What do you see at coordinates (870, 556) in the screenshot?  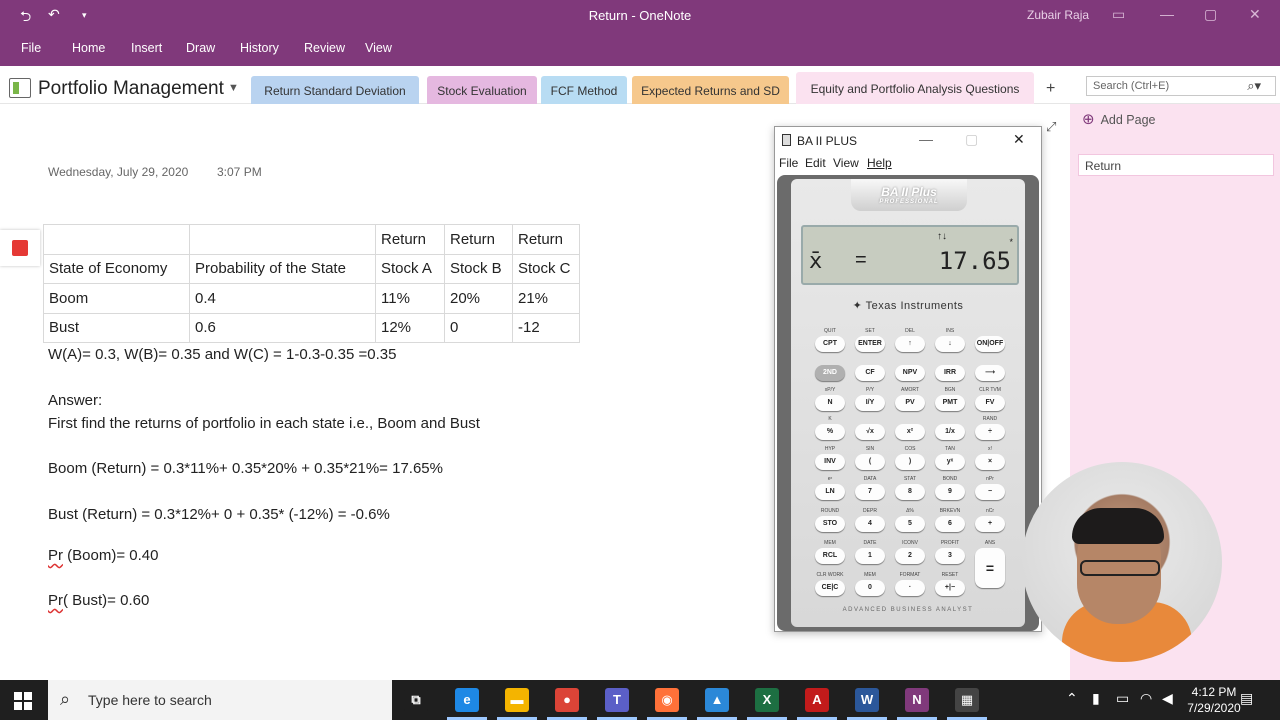 I see `calc-key: 1` at bounding box center [870, 556].